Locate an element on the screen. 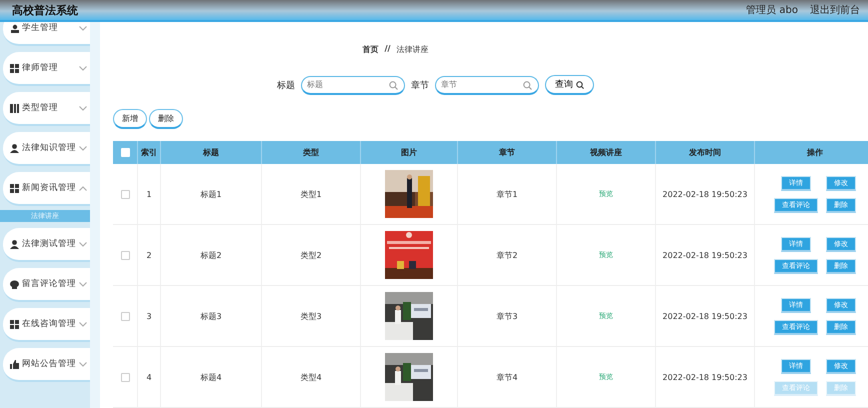 The width and height of the screenshot is (868, 408). book-icon is located at coordinates (14, 108).